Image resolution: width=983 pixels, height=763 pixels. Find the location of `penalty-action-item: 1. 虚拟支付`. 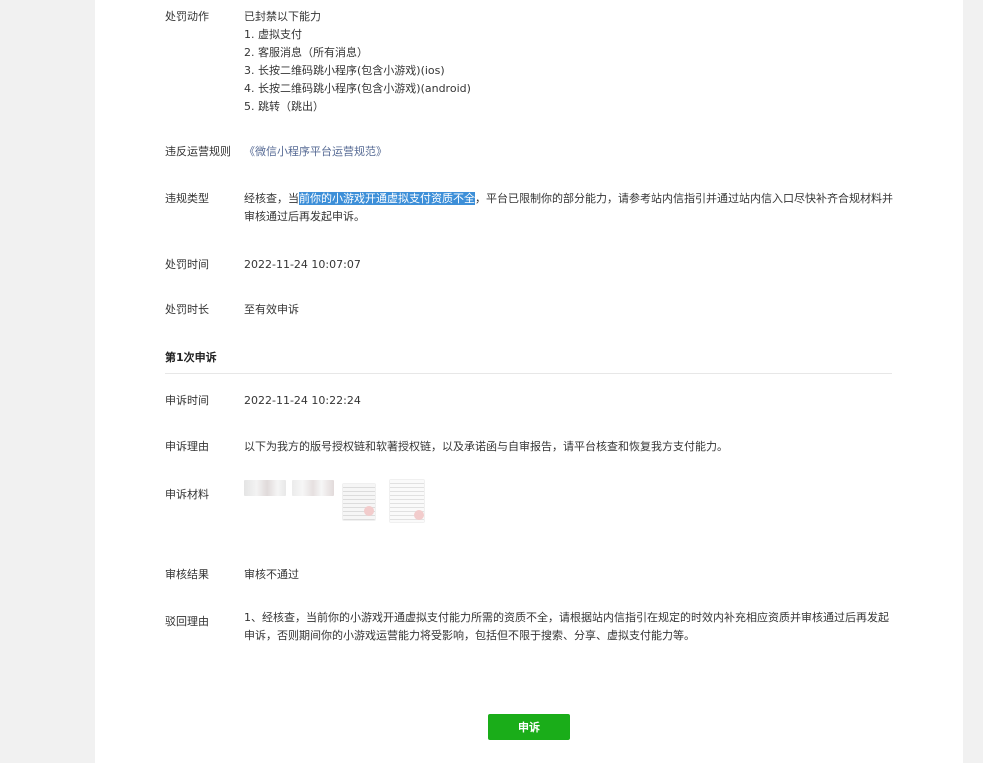

penalty-action-item: 1. 虚拟支付 is located at coordinates (273, 34).